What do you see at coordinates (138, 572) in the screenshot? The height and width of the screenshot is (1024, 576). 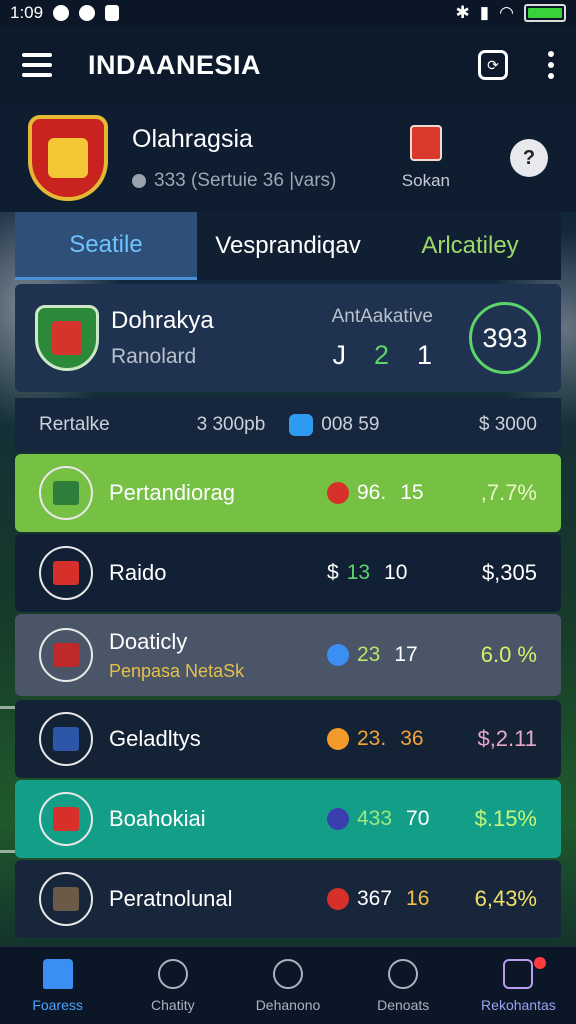 I see `row-name: Raido` at bounding box center [138, 572].